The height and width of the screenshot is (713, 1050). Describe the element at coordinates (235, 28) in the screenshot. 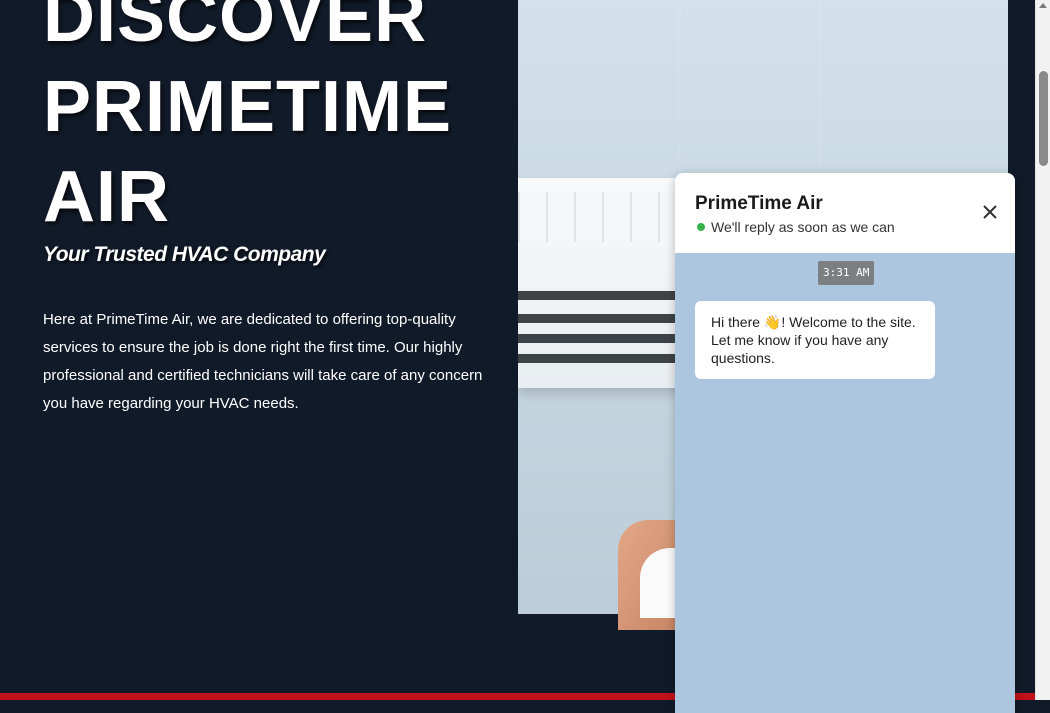

I see `hero-title-line-1: DISCOVER` at that location.